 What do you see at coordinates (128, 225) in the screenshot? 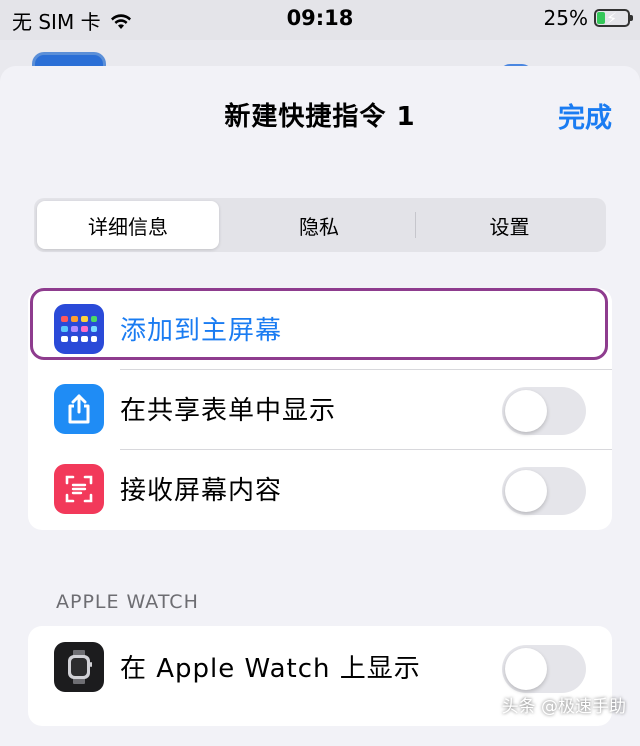
I see `tab-details: 详细信息` at bounding box center [128, 225].